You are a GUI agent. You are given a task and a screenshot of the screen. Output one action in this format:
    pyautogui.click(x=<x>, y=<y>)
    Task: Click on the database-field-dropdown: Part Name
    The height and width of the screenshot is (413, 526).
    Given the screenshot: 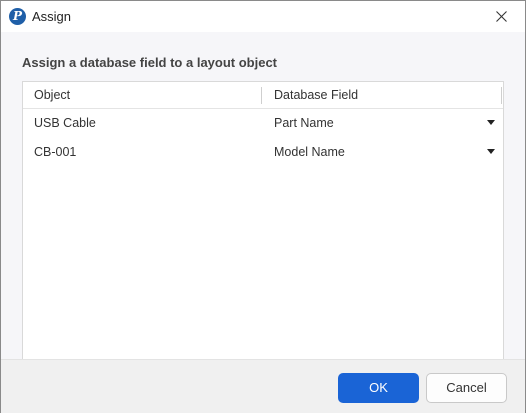 What is the action you would take?
    pyautogui.click(x=304, y=123)
    